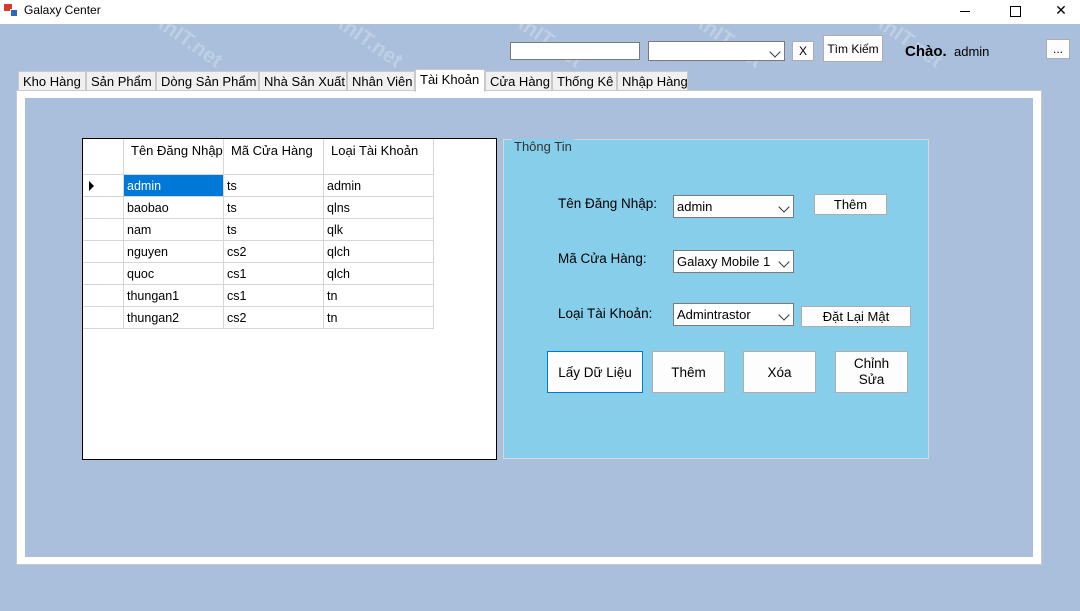 This screenshot has width=1080, height=611. I want to click on add-username-button: Thêm, so click(850, 204).